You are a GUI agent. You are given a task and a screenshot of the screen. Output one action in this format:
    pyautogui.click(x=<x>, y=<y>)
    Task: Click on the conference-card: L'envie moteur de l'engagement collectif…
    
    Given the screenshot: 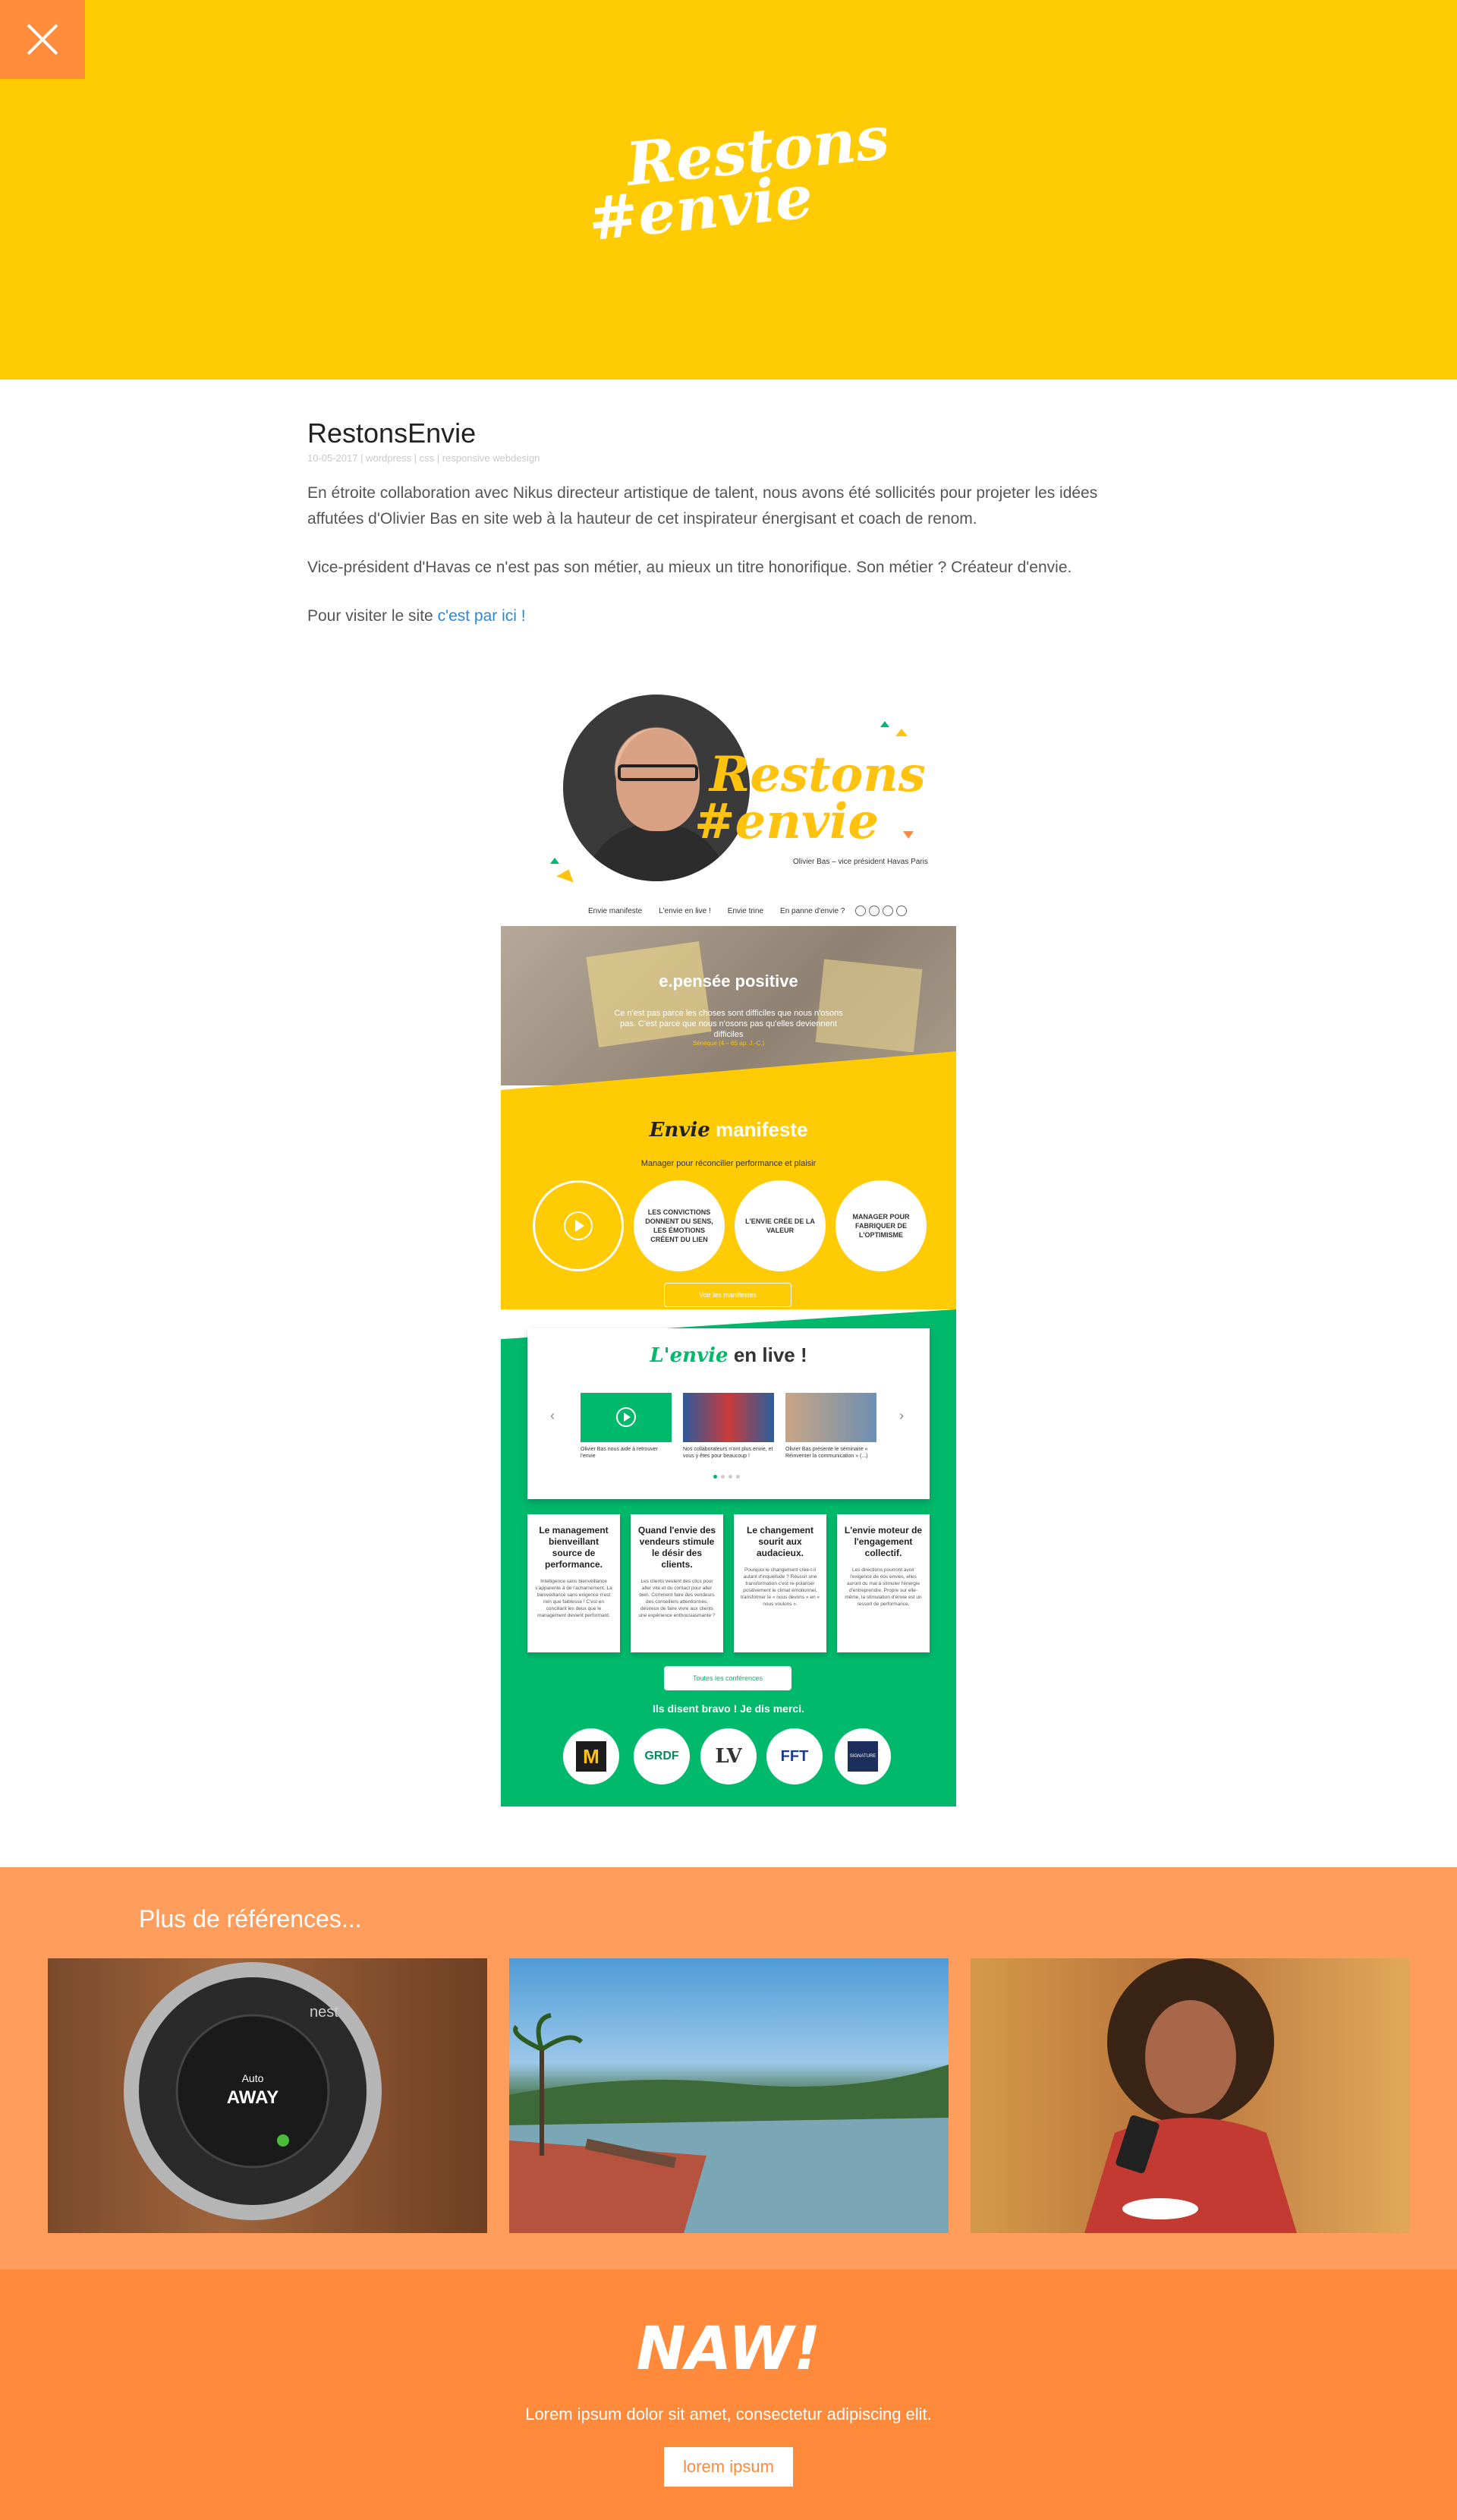 What is the action you would take?
    pyautogui.click(x=884, y=1583)
    